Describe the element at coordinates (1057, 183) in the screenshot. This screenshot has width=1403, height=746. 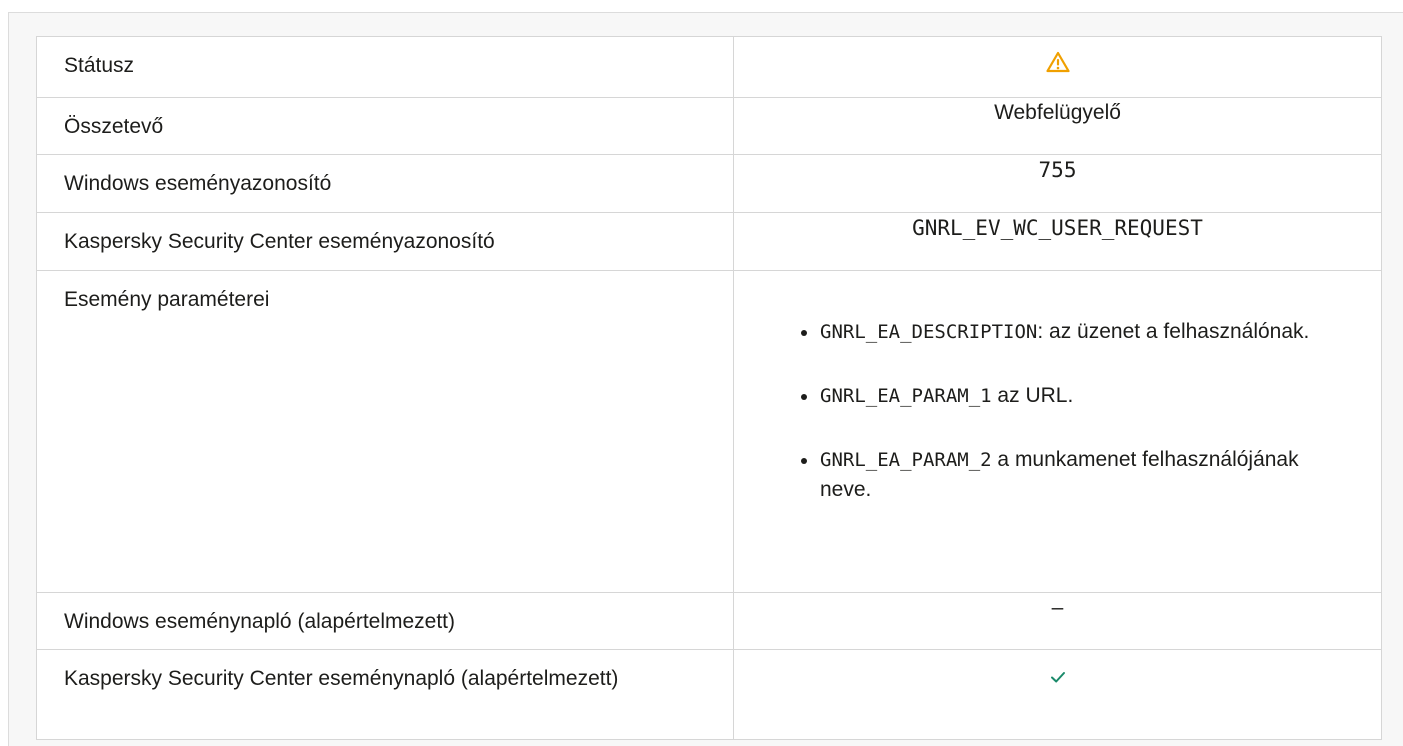
I see `row-value: 755` at that location.